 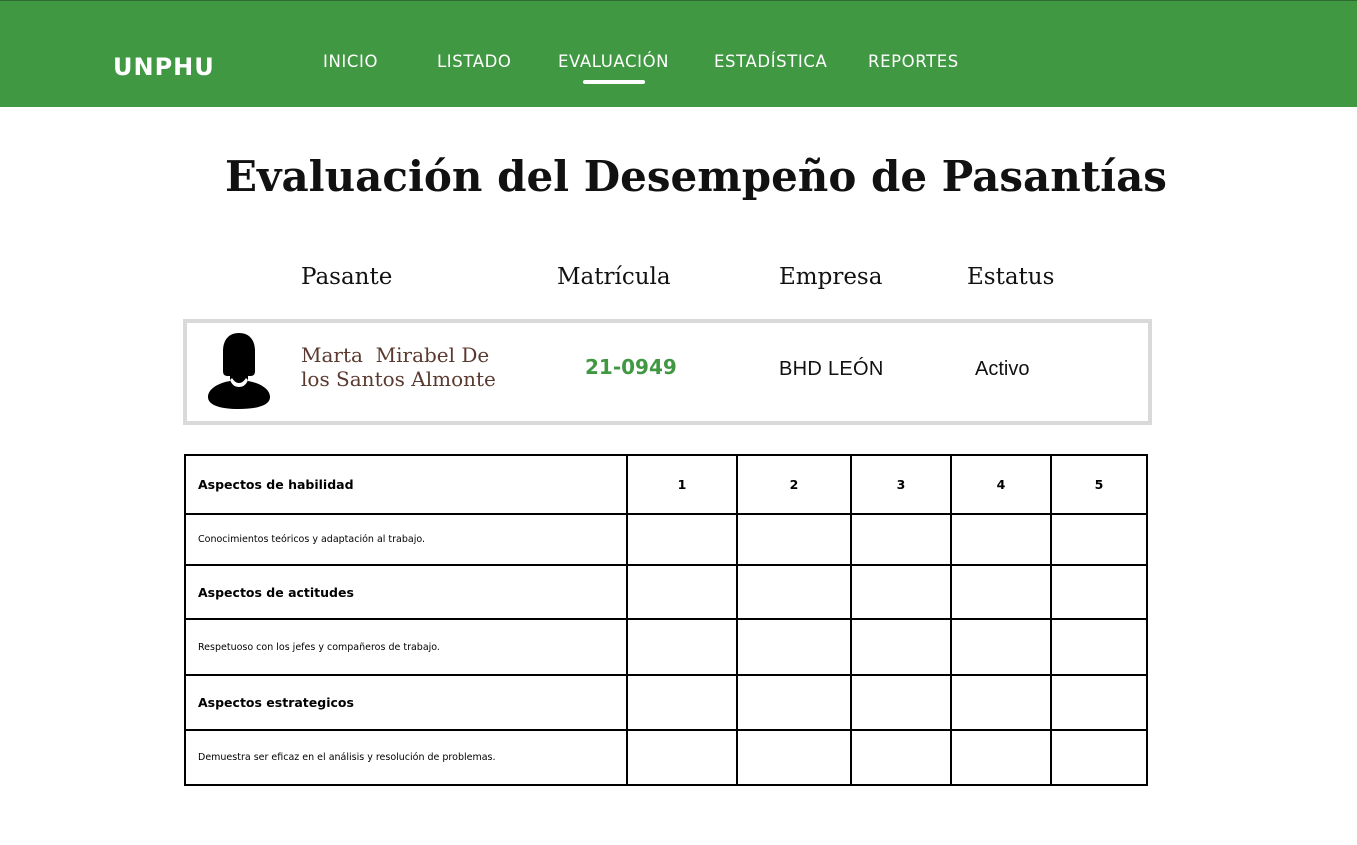 What do you see at coordinates (395, 355) in the screenshot?
I see `student-name-line-1: Marta Mirabel De` at bounding box center [395, 355].